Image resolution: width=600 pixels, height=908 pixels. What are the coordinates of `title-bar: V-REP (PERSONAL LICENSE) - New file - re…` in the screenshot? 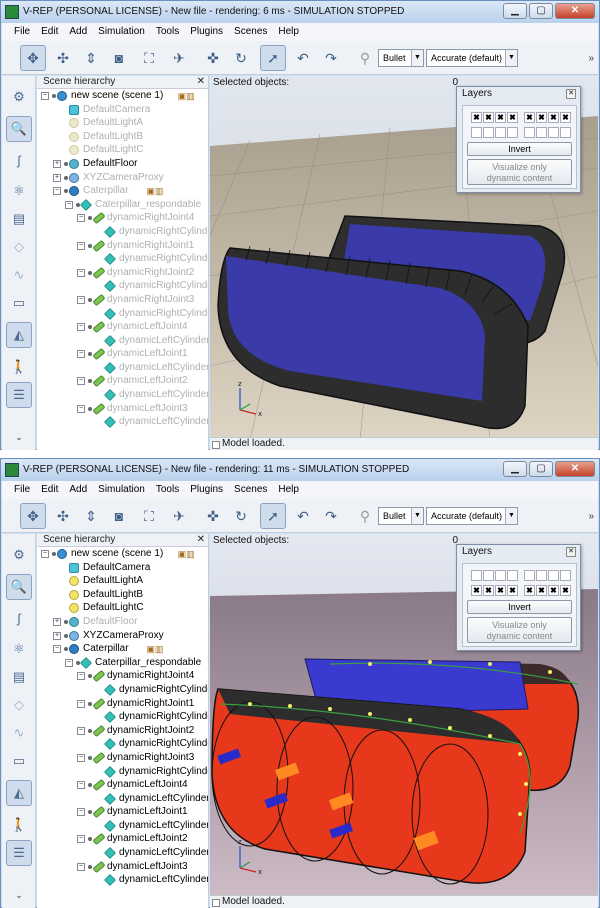 It's located at (300, 12).